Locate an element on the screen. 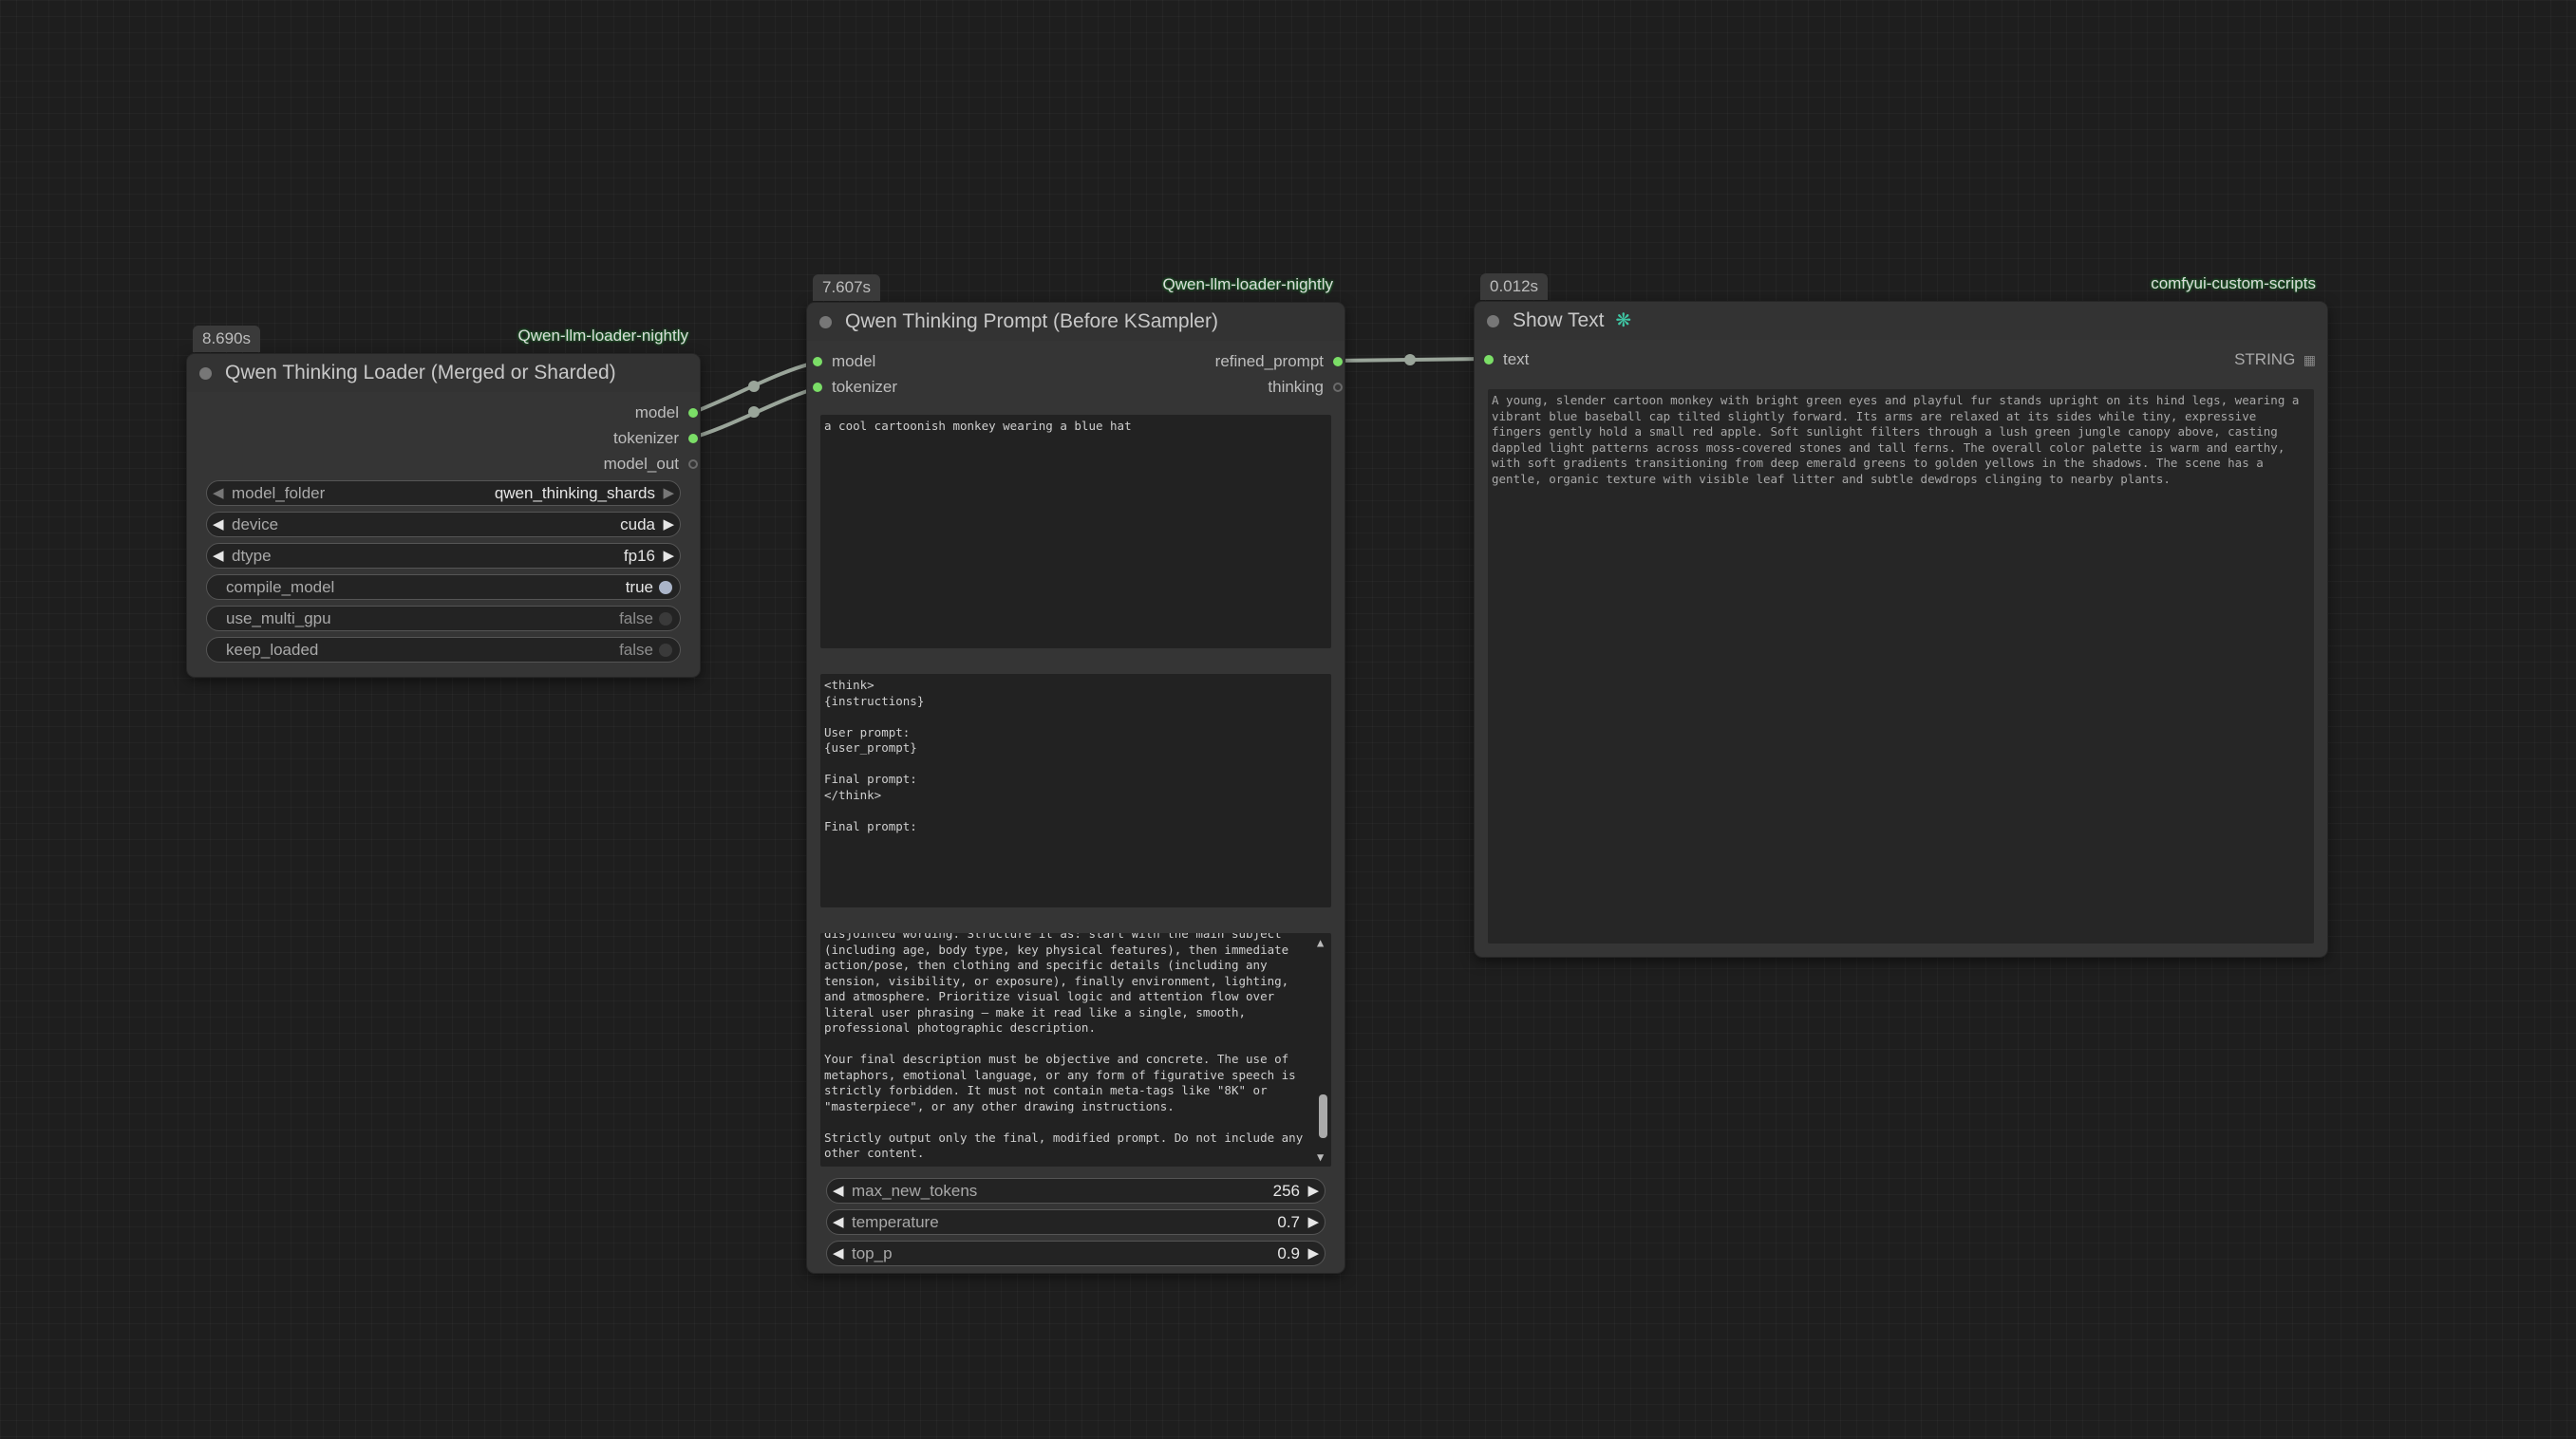 The width and height of the screenshot is (2576, 1439). execution-time-badge: 7.607s is located at coordinates (847, 287).